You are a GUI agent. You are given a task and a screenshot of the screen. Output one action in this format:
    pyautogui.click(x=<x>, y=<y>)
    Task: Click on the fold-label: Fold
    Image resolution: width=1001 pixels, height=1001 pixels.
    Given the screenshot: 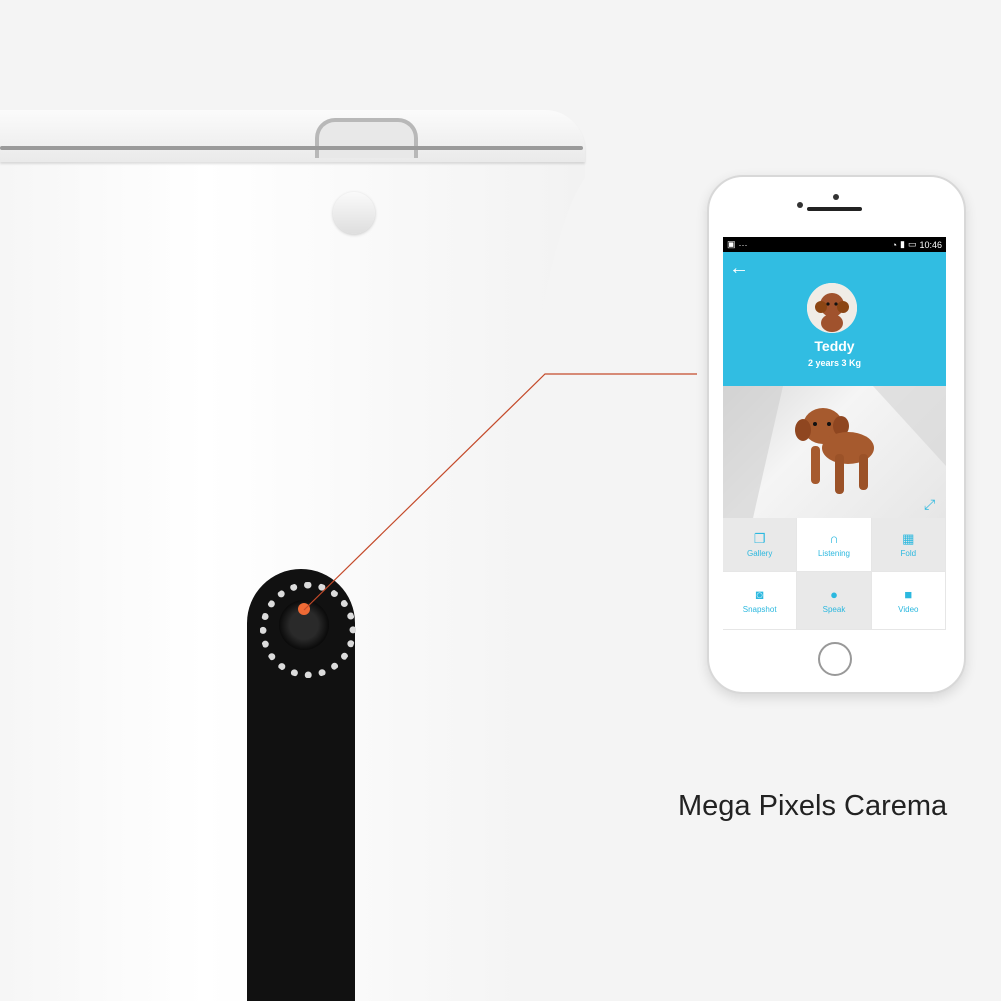 What is the action you would take?
    pyautogui.click(x=908, y=553)
    